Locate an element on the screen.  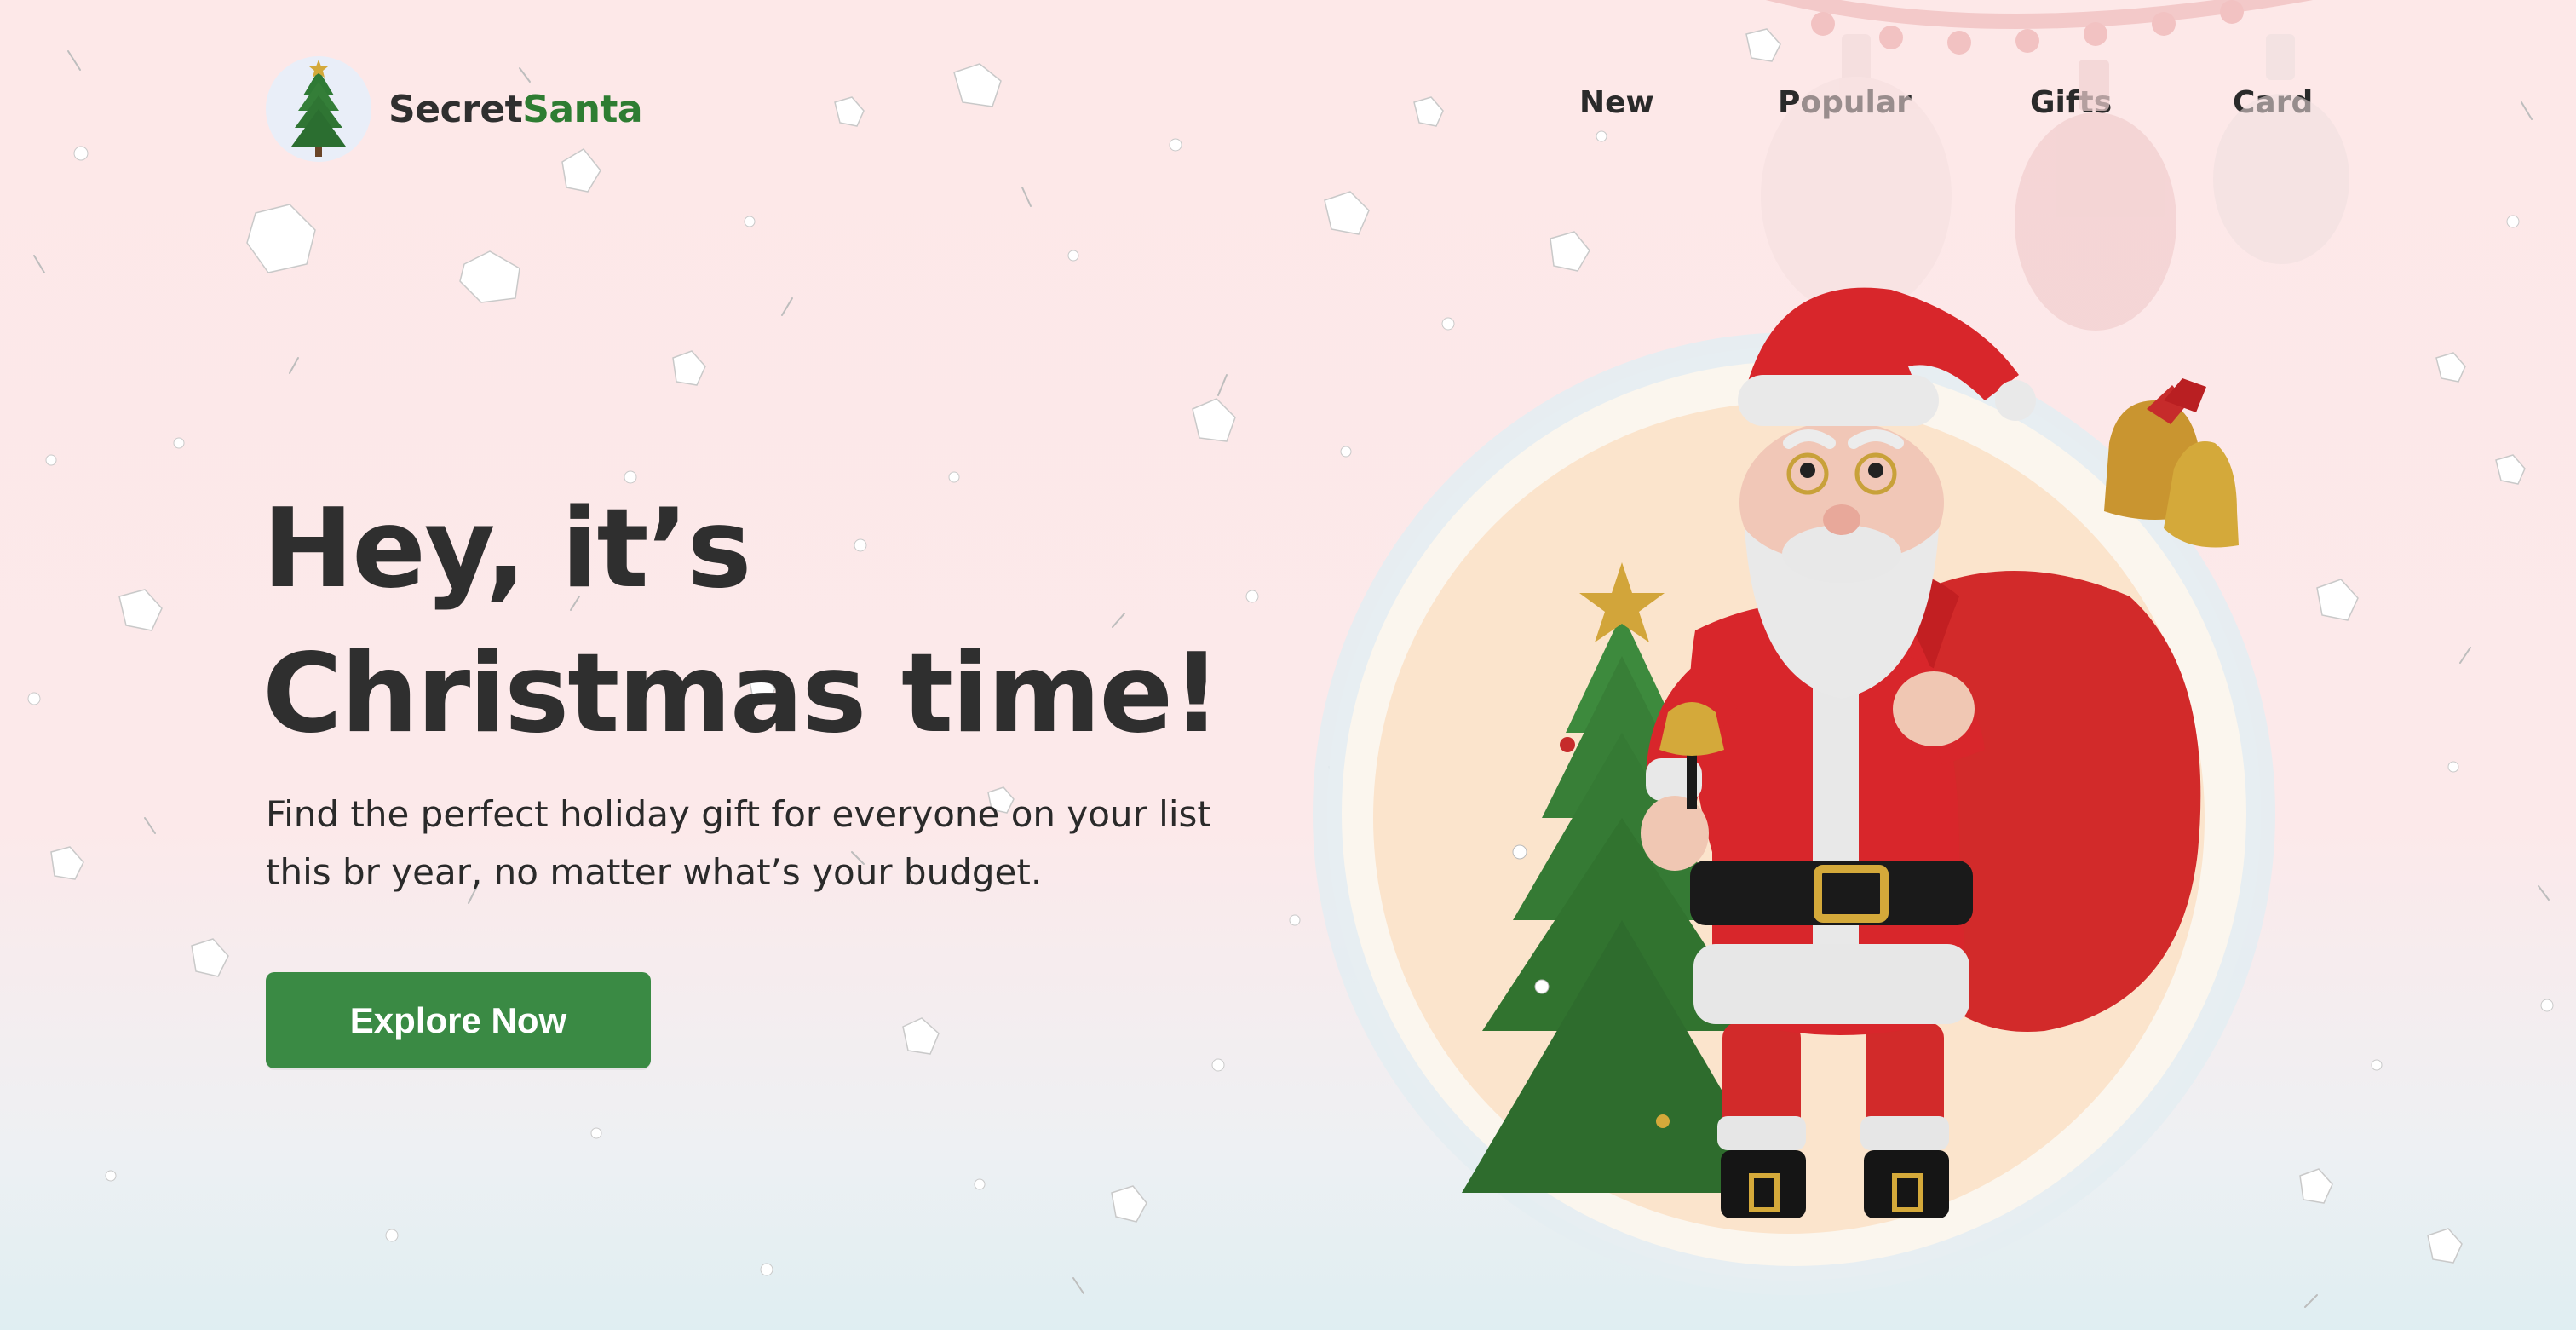
jingle-bell-icon is located at coordinates (2171, 463).